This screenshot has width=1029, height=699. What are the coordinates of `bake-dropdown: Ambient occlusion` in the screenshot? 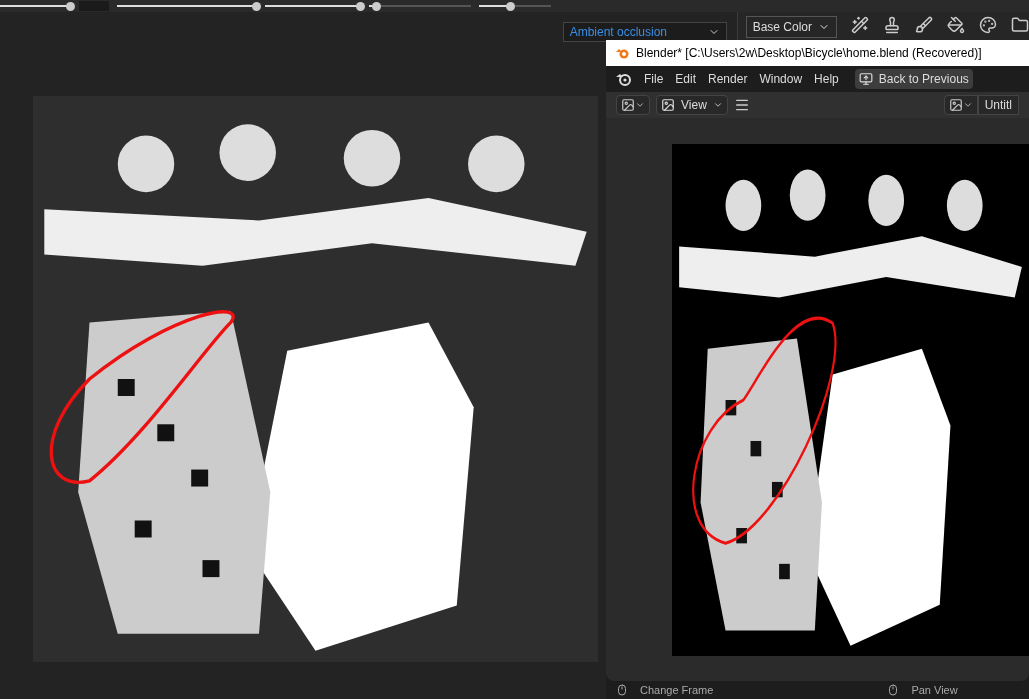 It's located at (644, 32).